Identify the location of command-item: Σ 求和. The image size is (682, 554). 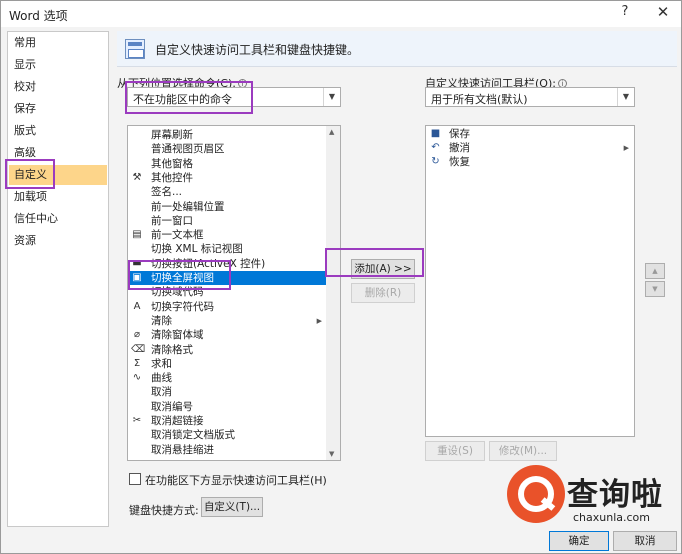
(227, 364).